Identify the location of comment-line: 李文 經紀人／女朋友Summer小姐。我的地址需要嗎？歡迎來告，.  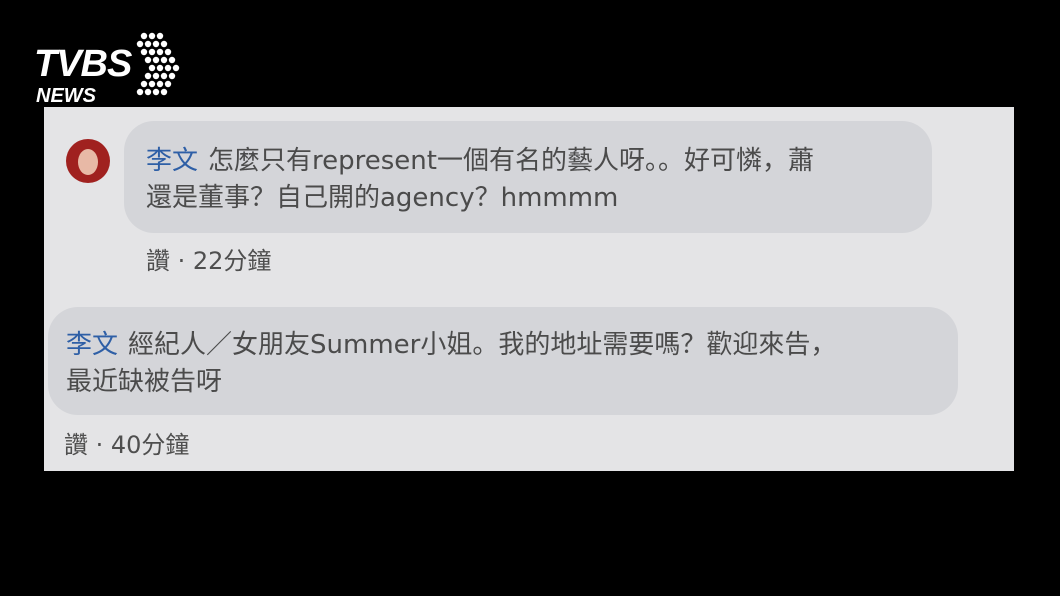
(512, 345).